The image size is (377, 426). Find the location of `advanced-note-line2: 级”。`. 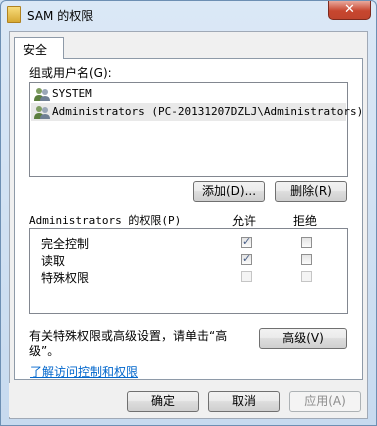

advanced-note-line2: 级”。 is located at coordinates (44, 351).